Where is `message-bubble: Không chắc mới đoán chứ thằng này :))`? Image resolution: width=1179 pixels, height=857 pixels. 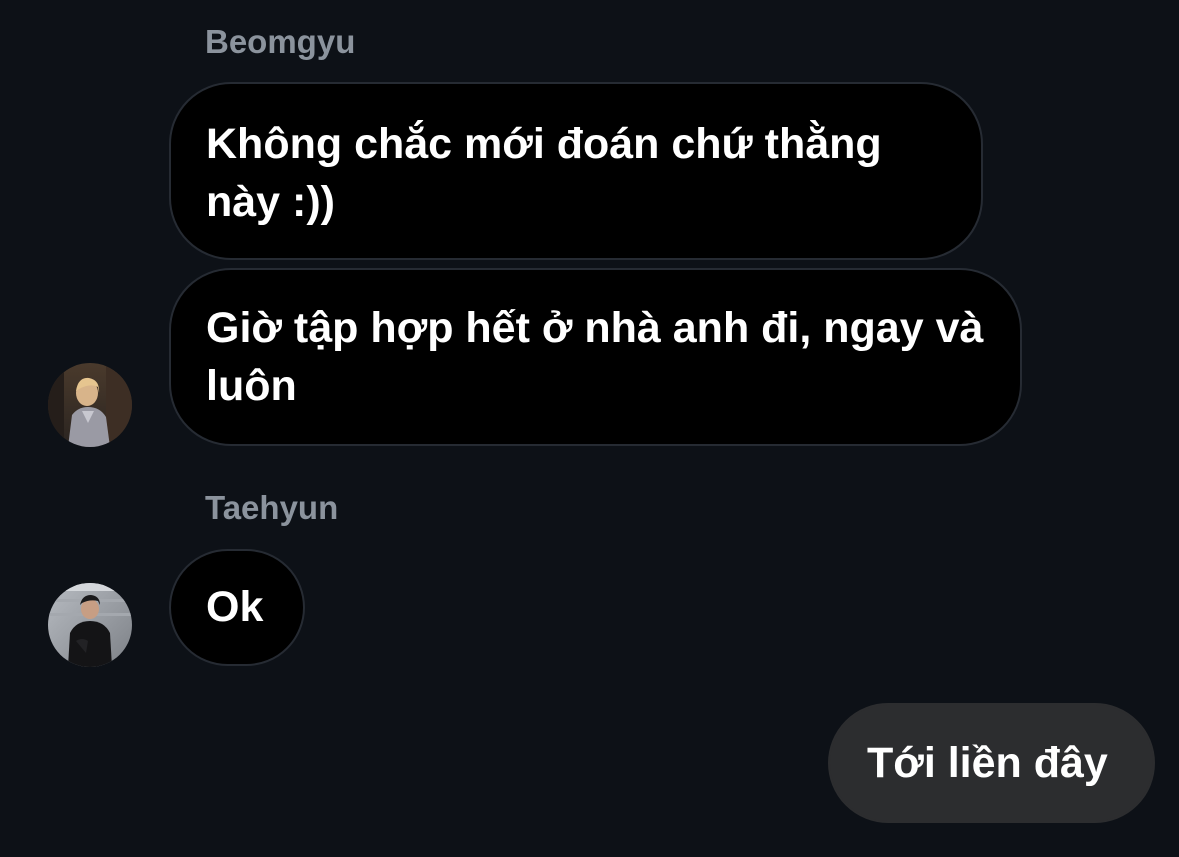 message-bubble: Không chắc mới đoán chứ thằng này :)) is located at coordinates (576, 171).